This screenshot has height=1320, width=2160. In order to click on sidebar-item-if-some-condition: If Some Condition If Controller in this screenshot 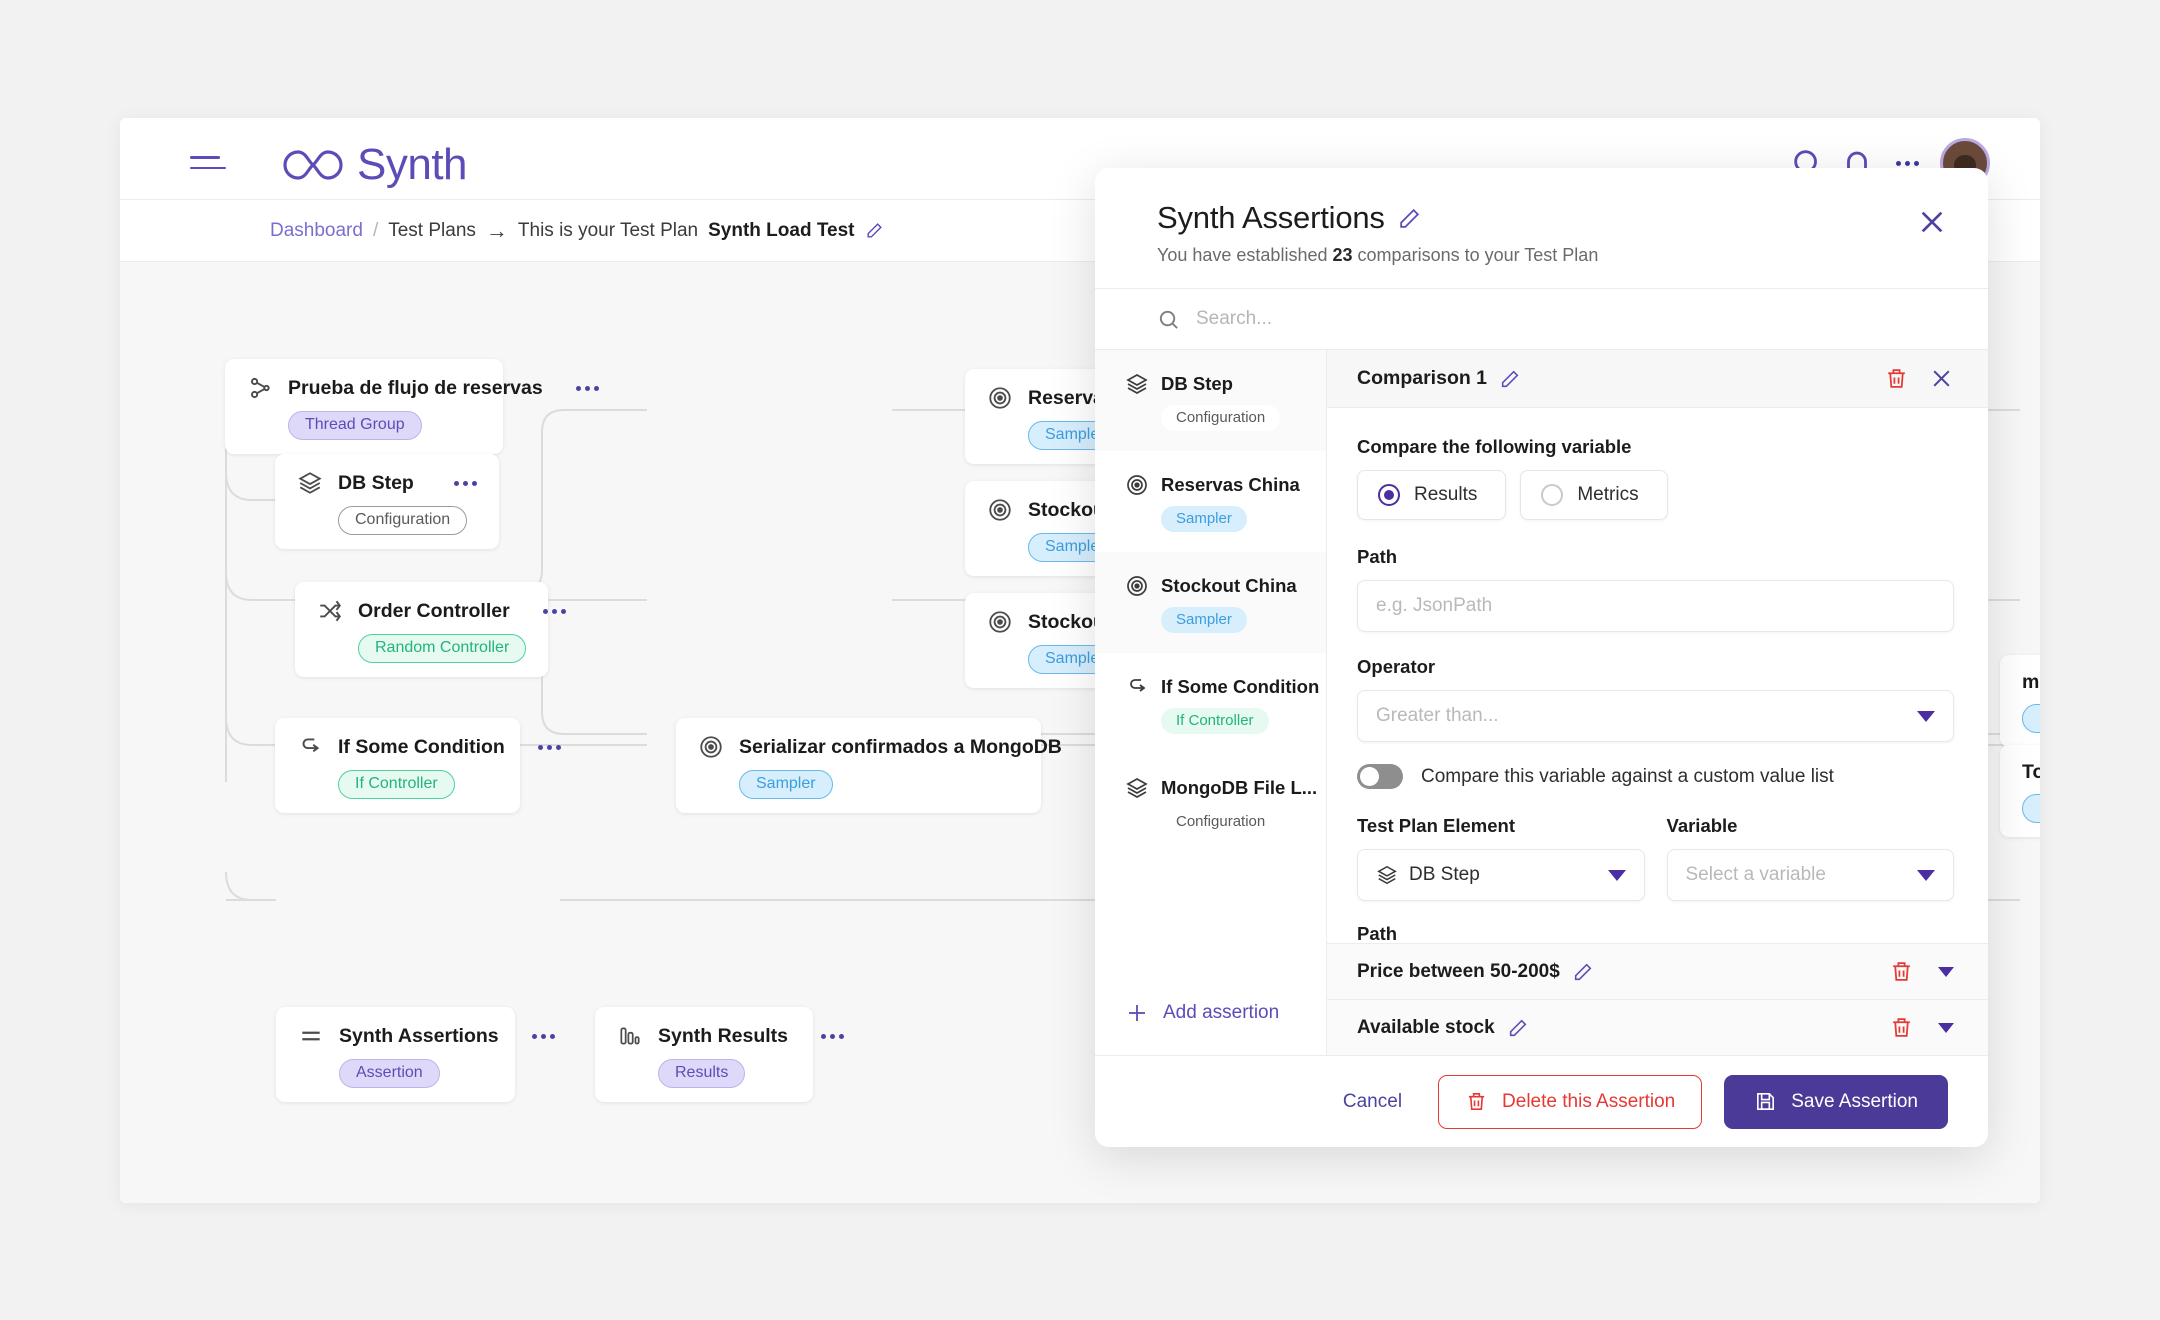, I will do `click(1210, 703)`.